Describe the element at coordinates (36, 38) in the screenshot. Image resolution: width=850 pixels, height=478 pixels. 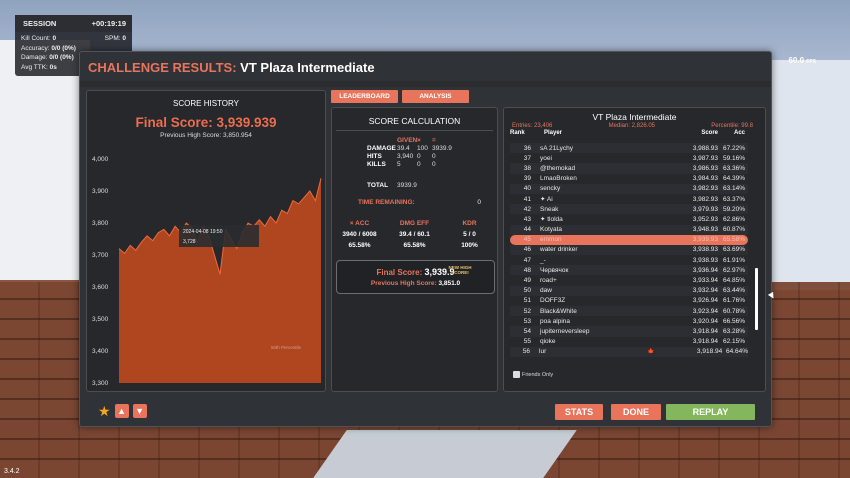
I see `kill-count-label: Kill Count:` at that location.